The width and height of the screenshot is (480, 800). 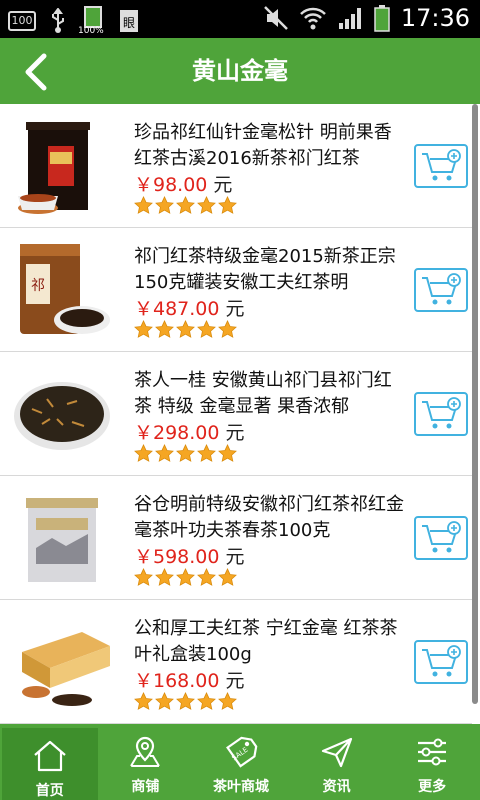 I want to click on nav-more: 更多, so click(x=432, y=762).